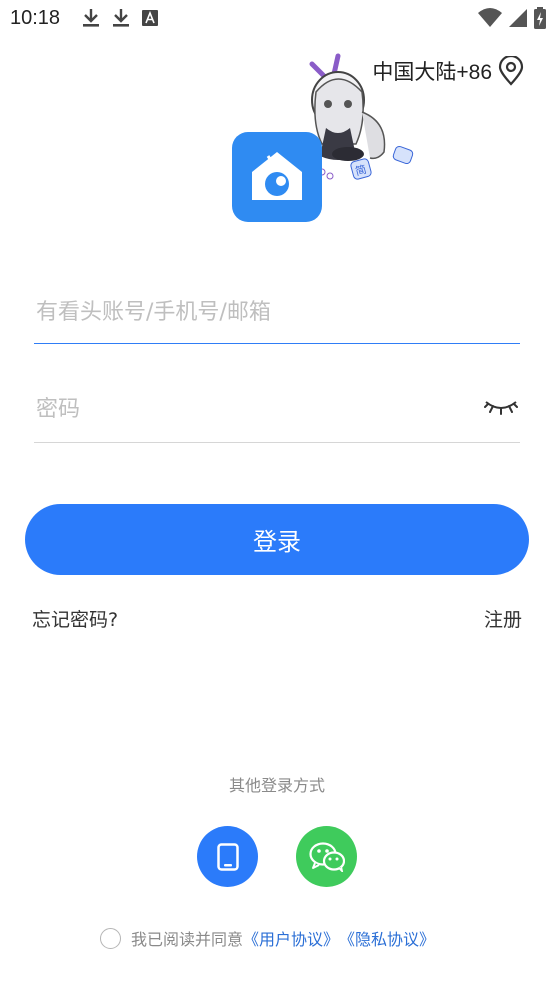 Image resolution: width=554 pixels, height=984 pixels. What do you see at coordinates (150, 18) in the screenshot?
I see `font-a-icon` at bounding box center [150, 18].